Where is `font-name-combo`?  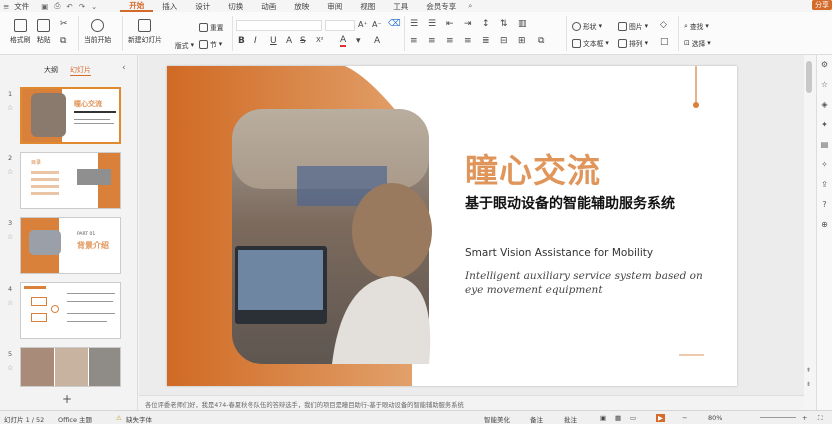
font-name-combo is located at coordinates (279, 25).